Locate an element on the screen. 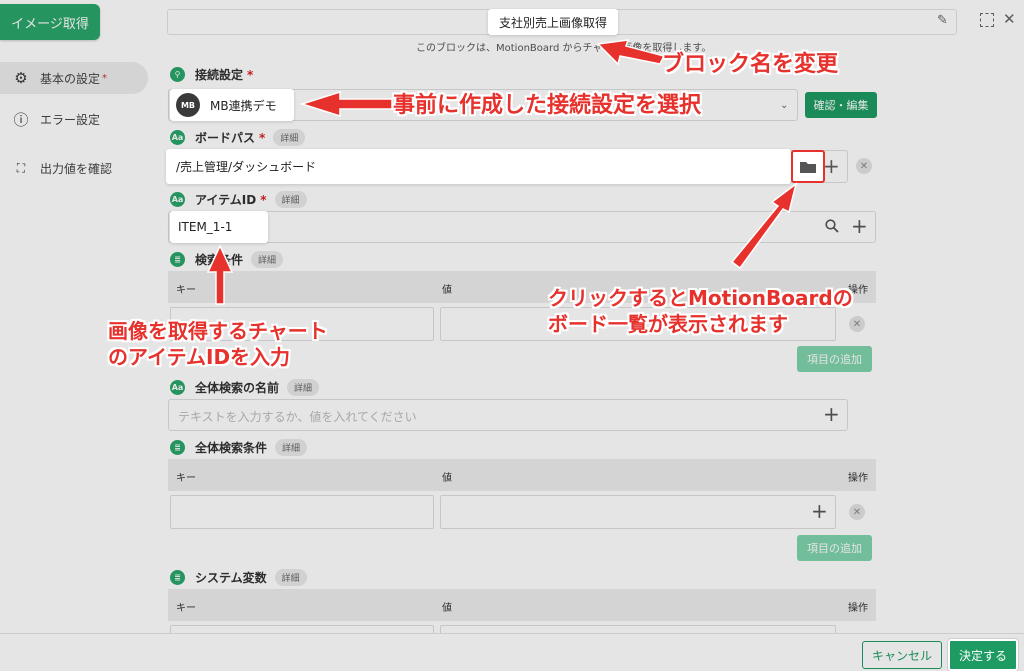 This screenshot has width=1024, height=671. arrow-select-connection is located at coordinates (346, 104).